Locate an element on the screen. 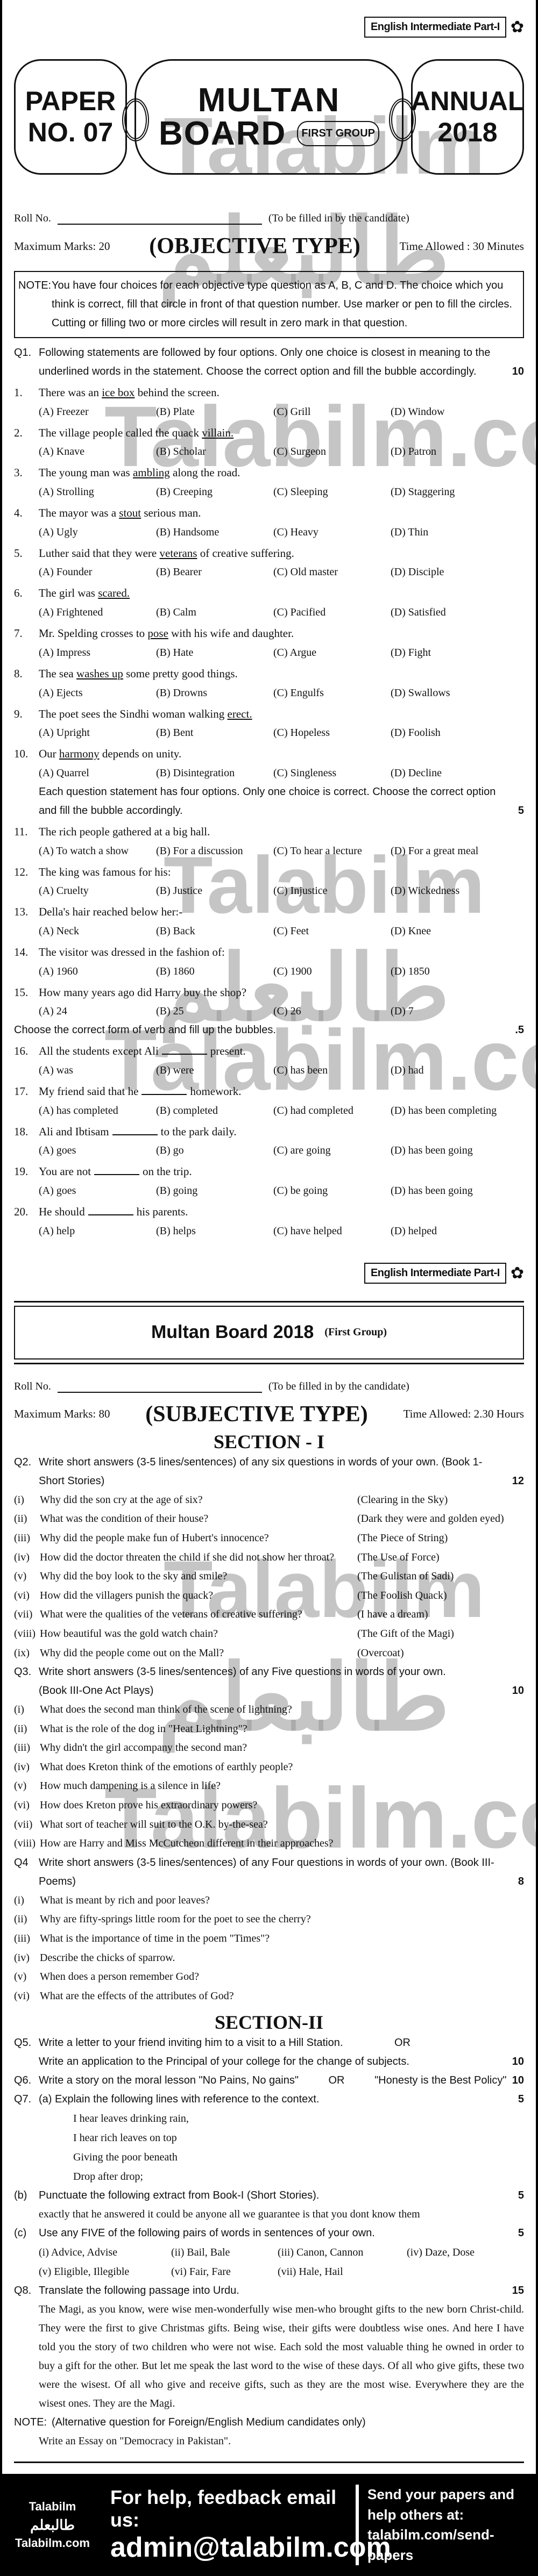  mcq-option: (C) Grill is located at coordinates (332, 412).